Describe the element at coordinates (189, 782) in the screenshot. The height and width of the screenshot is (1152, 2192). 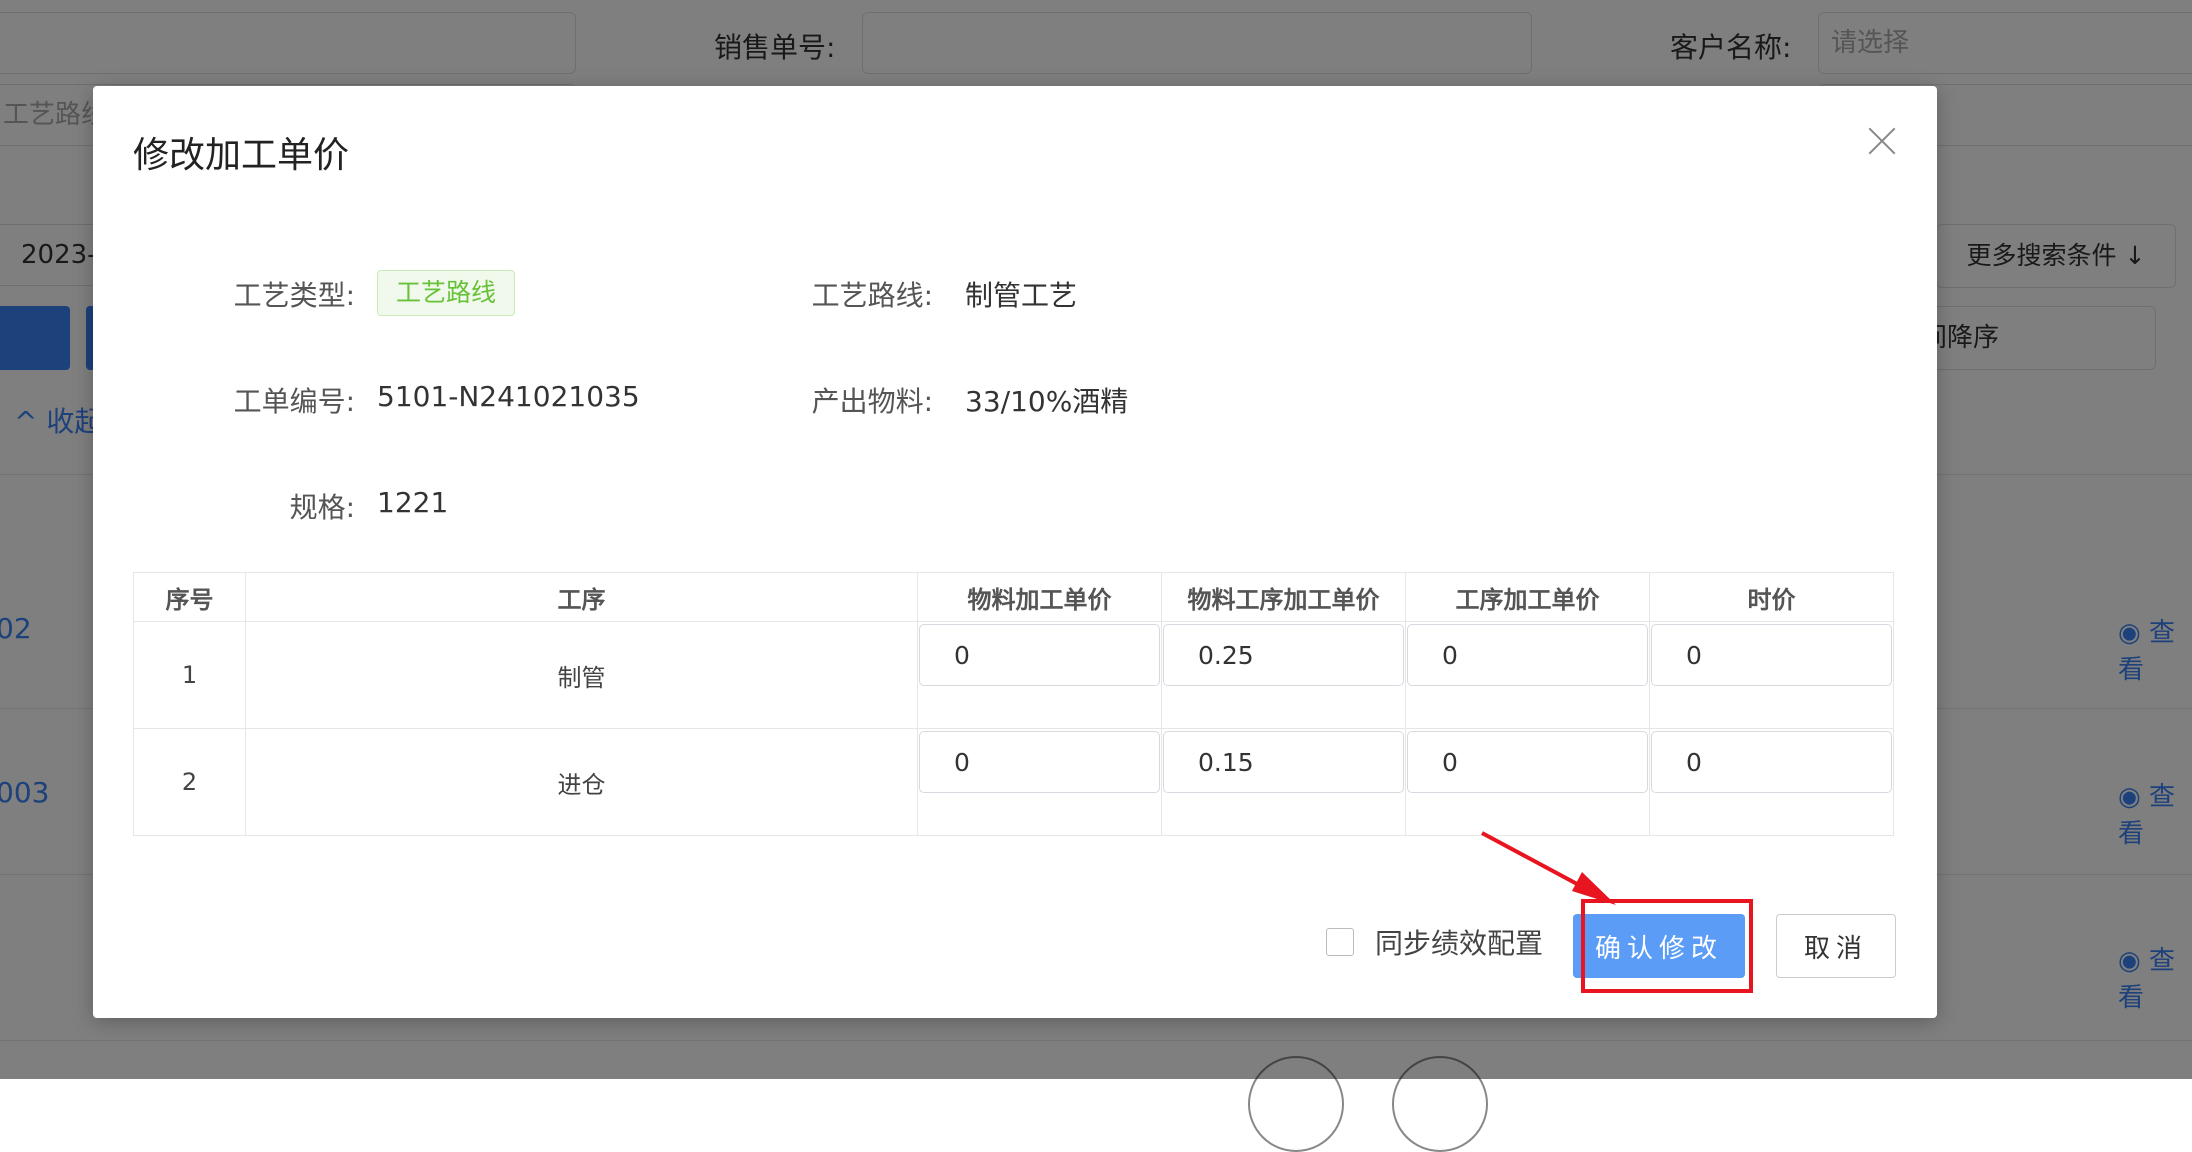
I see `row-no: 2` at that location.